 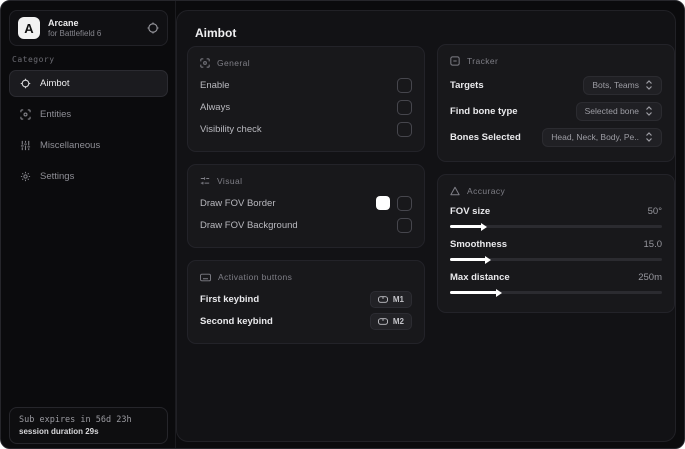 I want to click on setting-row-bones-selected: Bones Selected Head, Neck, Body, Pe.., so click(x=556, y=137).